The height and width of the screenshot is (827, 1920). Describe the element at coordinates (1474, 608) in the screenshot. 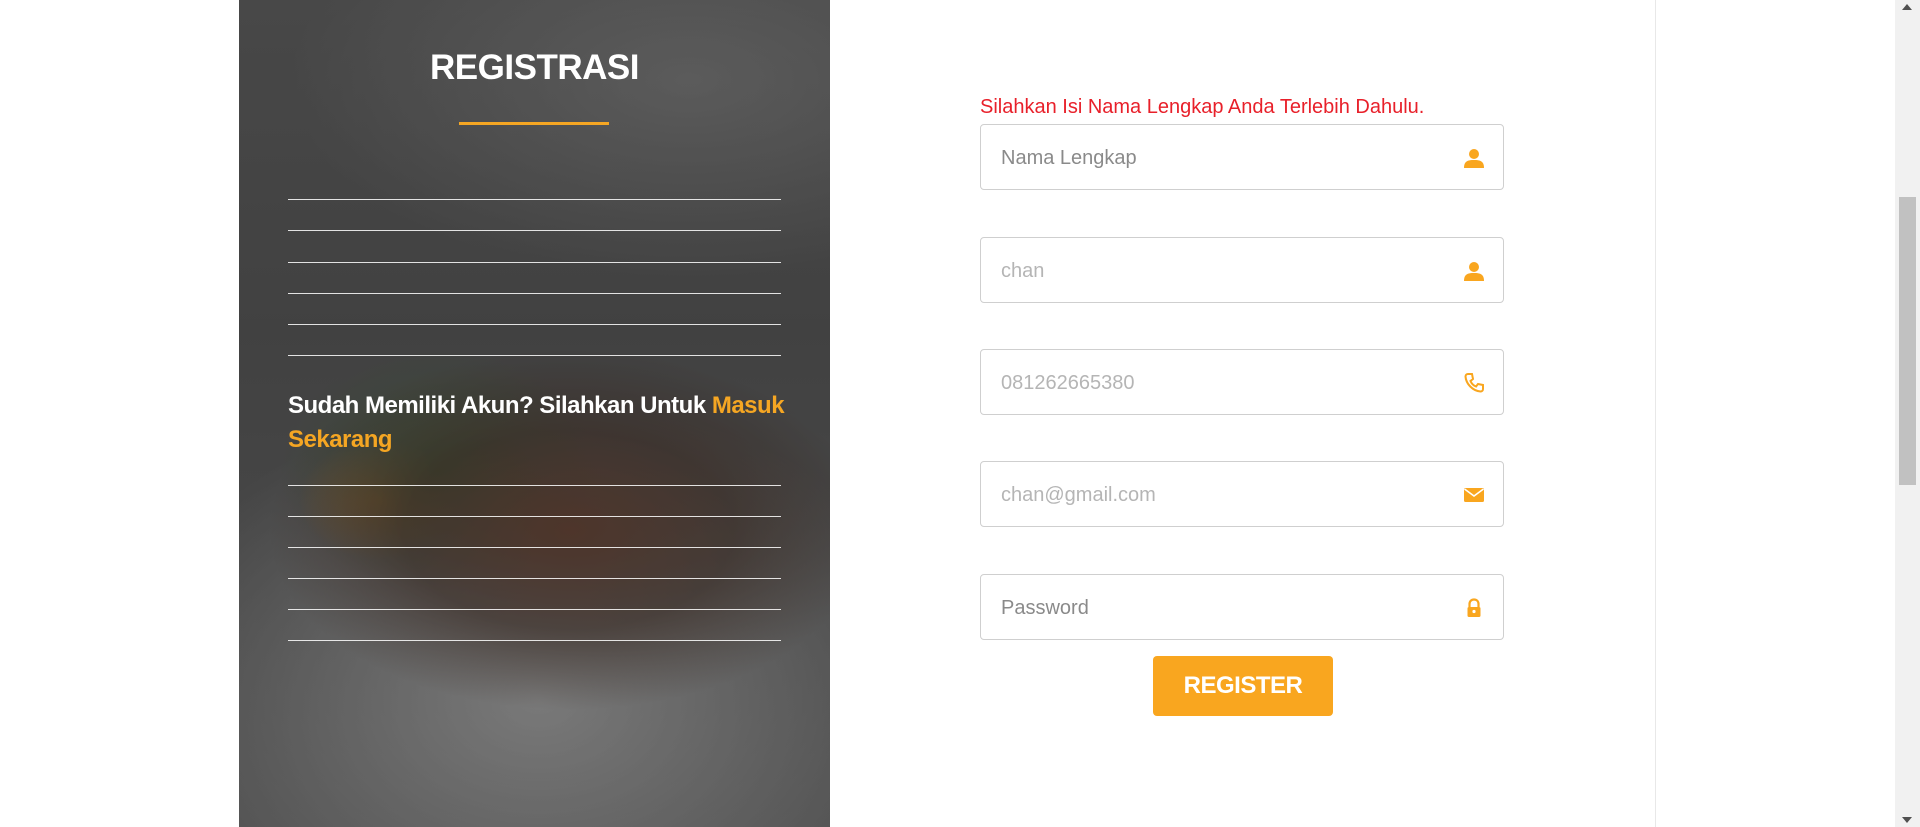

I see `lock-icon` at that location.